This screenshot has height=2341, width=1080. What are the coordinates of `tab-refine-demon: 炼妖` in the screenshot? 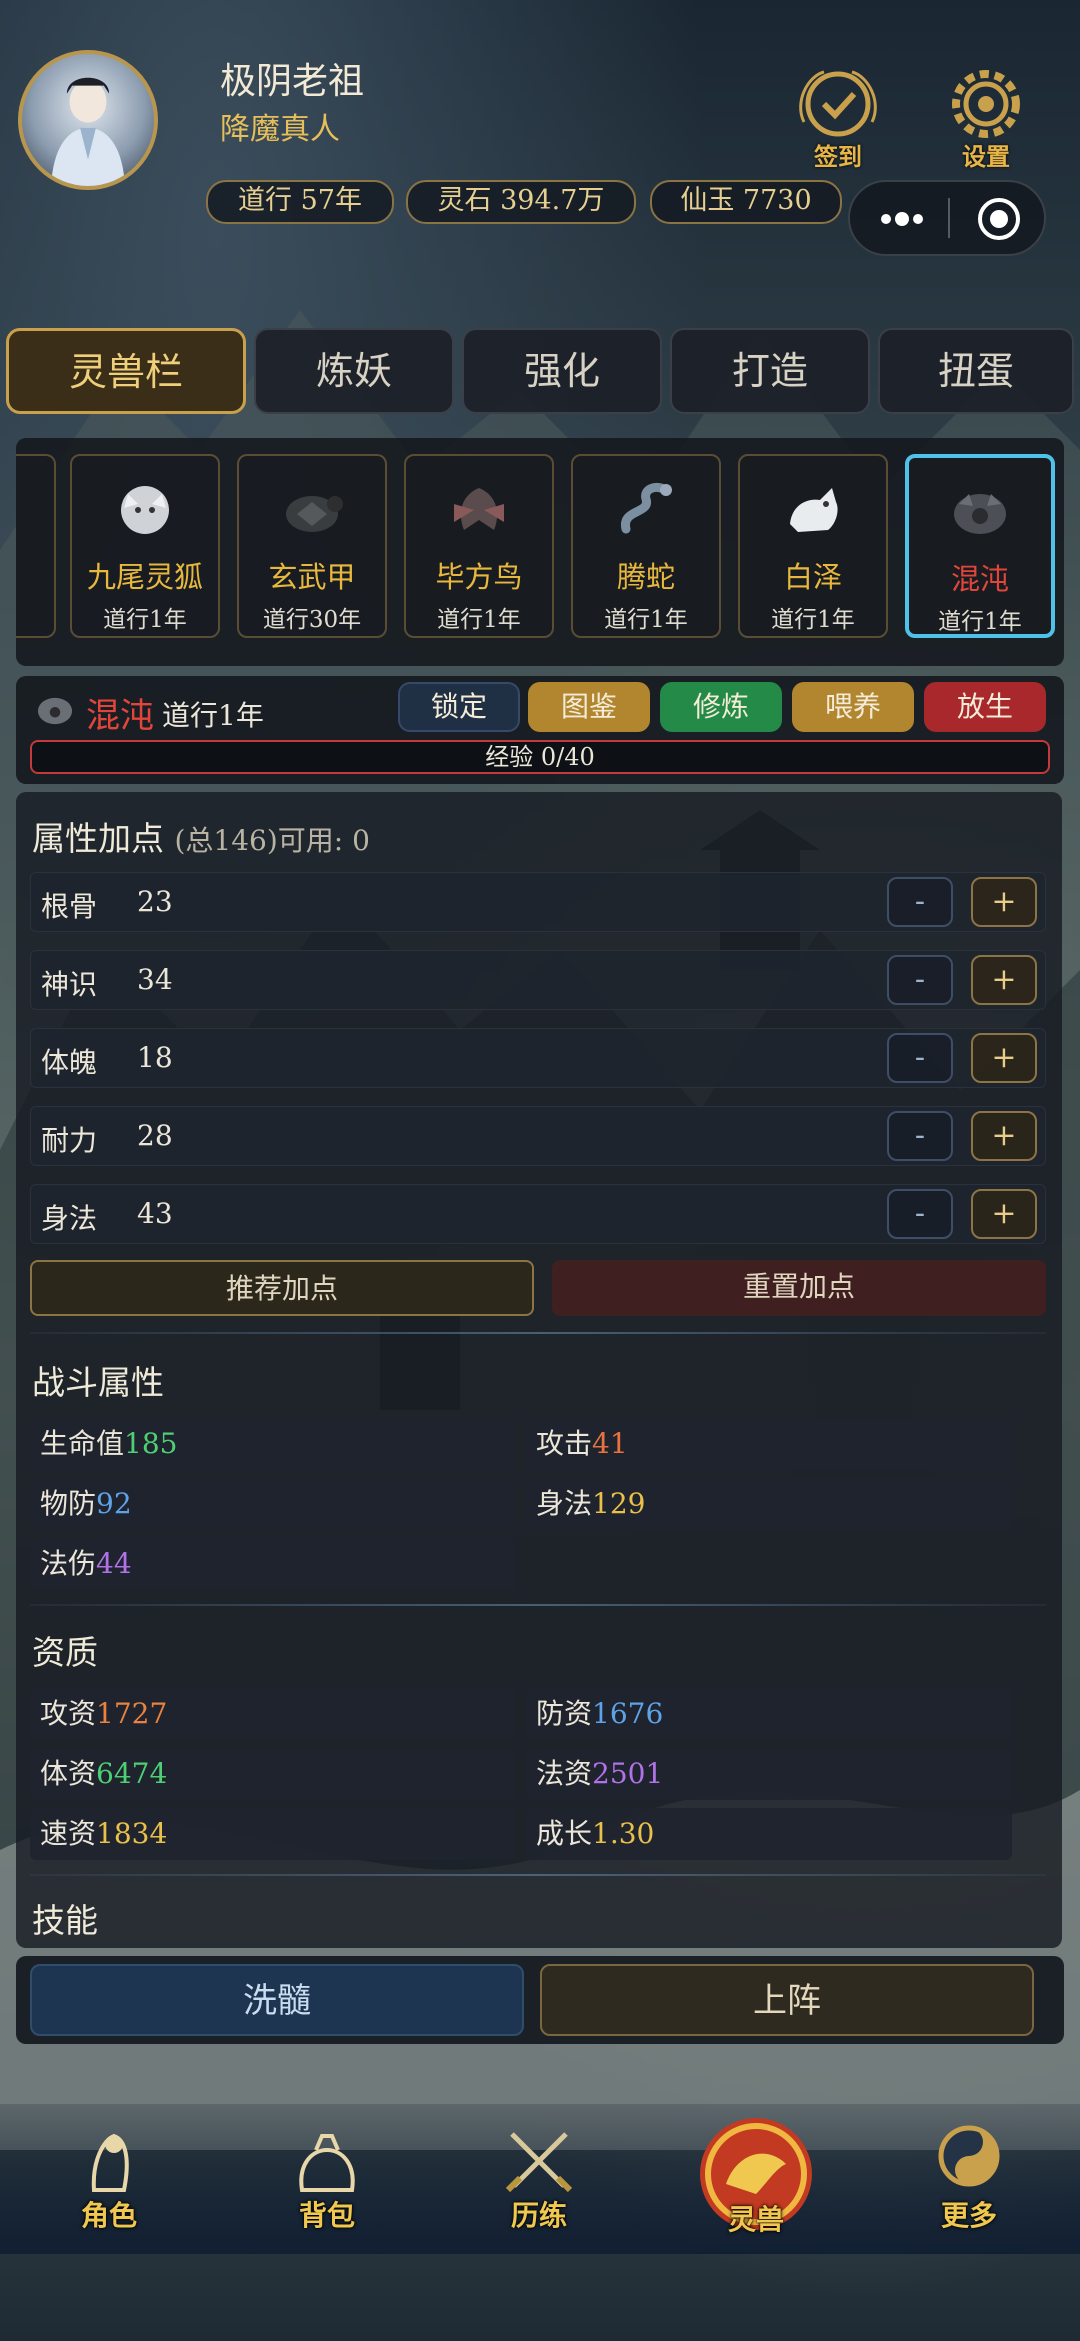 It's located at (354, 371).